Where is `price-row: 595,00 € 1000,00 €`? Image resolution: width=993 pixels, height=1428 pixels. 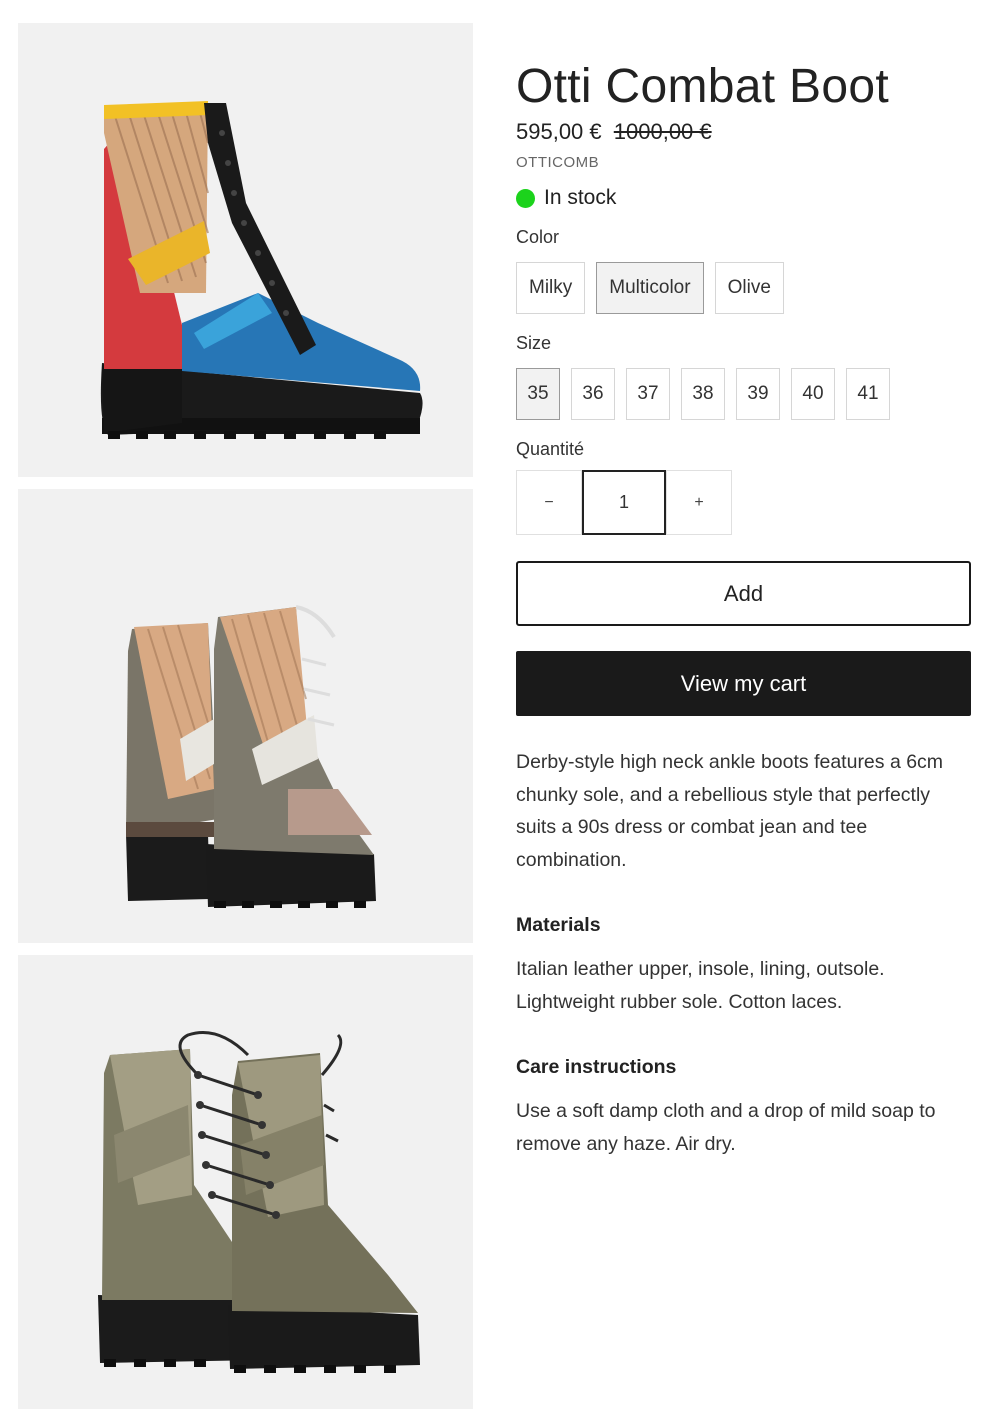 price-row: 595,00 € 1000,00 € is located at coordinates (744, 132).